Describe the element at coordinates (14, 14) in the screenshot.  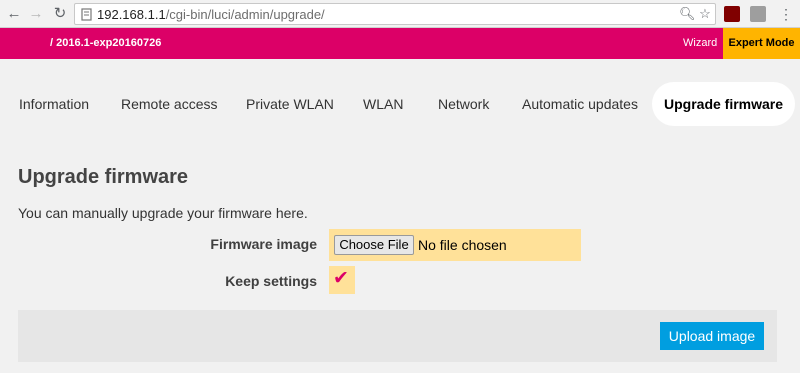
I see `back-arrow-icon: ←` at that location.